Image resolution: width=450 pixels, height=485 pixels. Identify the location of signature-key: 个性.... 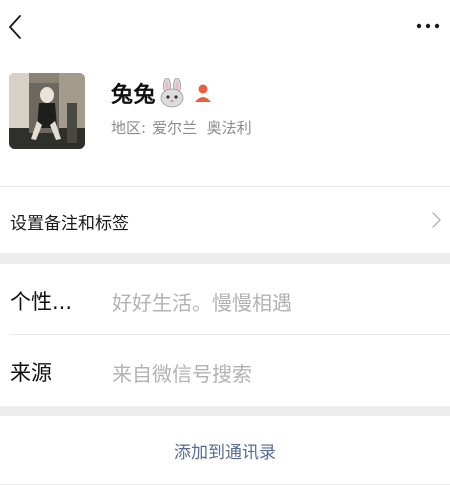
(41, 302).